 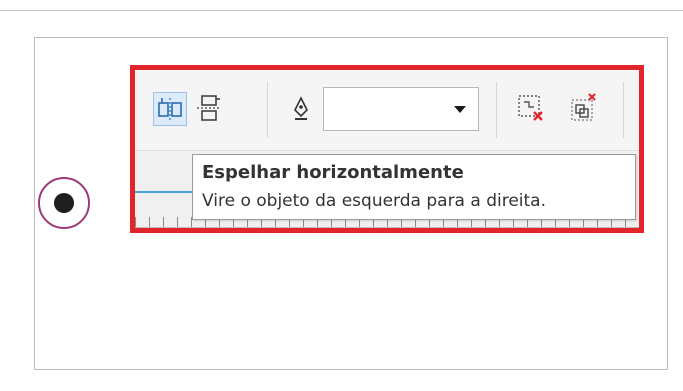 I want to click on ruler-baseline, so click(x=387, y=227).